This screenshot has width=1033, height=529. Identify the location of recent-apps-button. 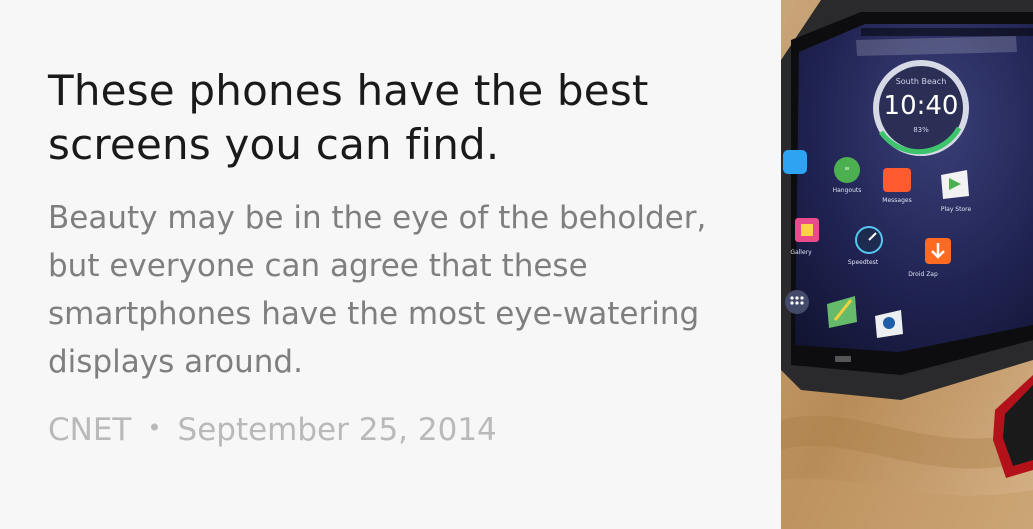
(843, 359).